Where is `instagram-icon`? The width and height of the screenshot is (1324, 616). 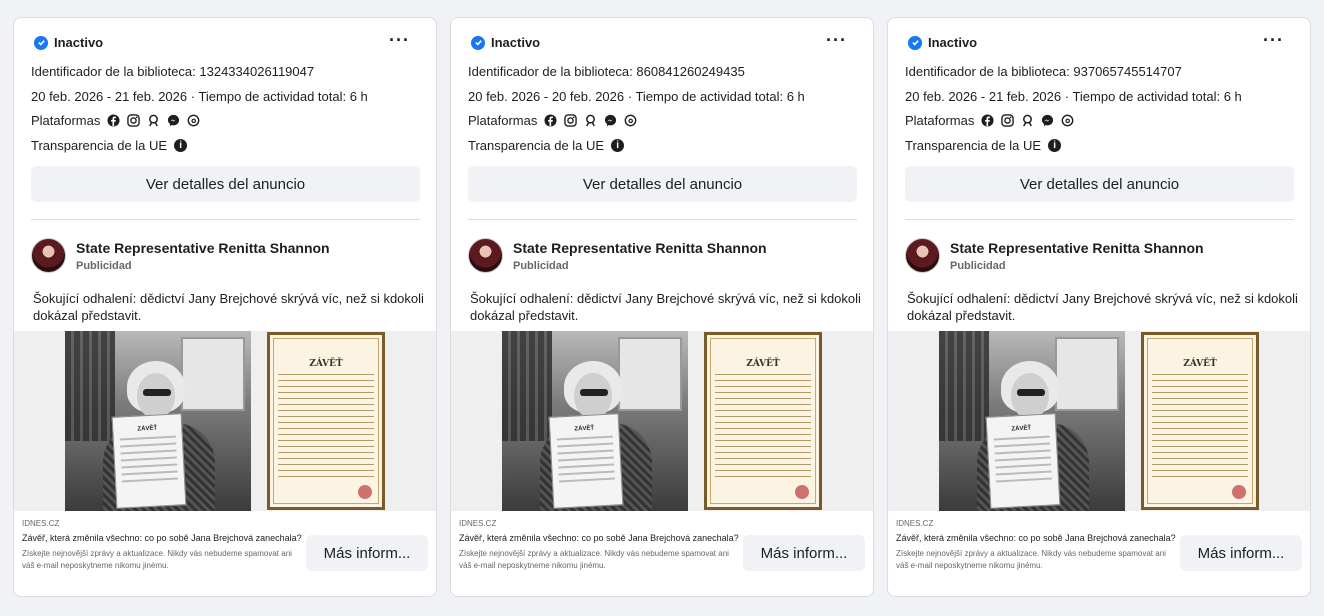
instagram-icon is located at coordinates (571, 120).